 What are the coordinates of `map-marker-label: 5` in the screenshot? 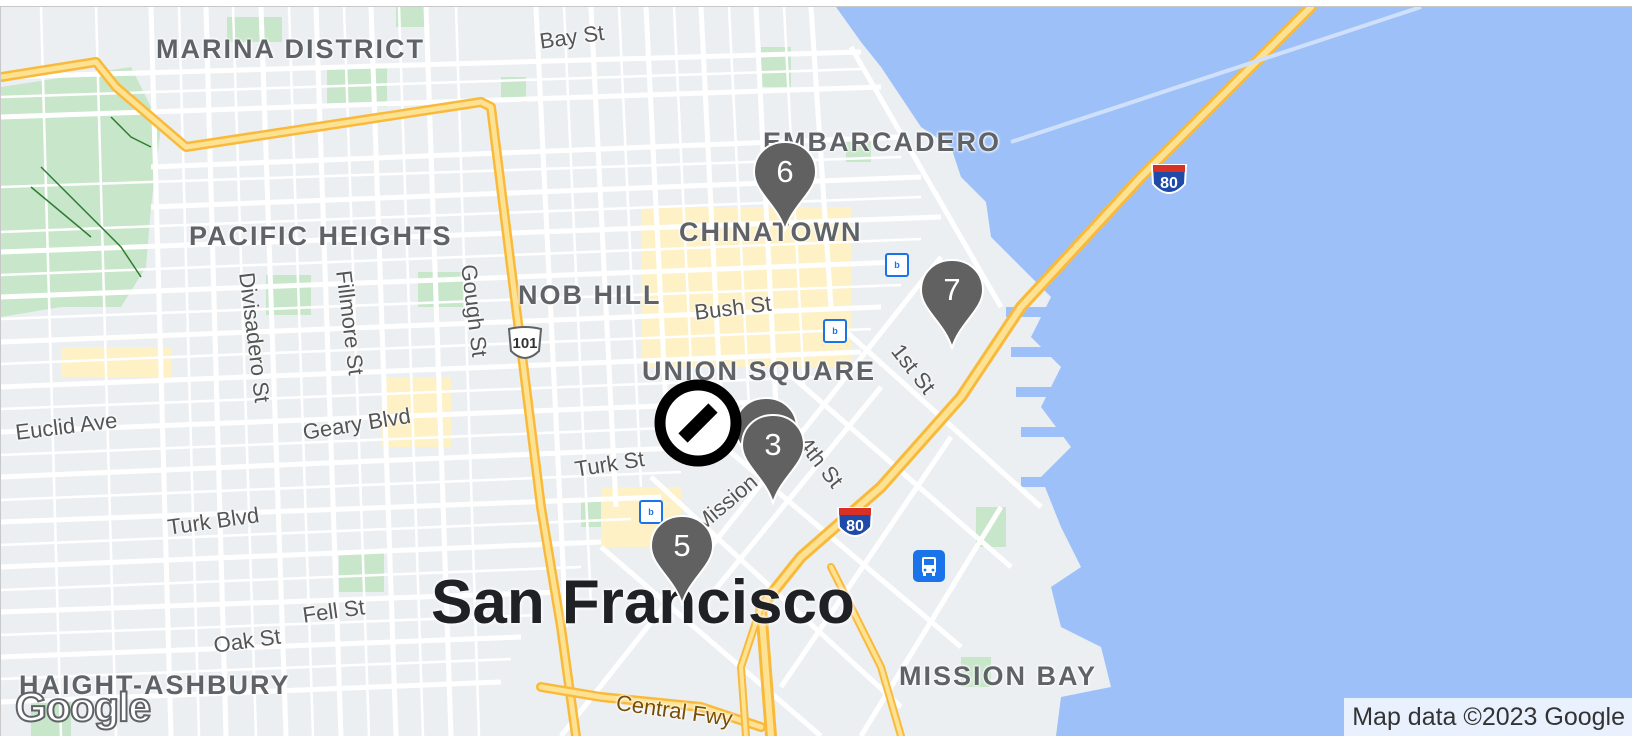 It's located at (682, 545).